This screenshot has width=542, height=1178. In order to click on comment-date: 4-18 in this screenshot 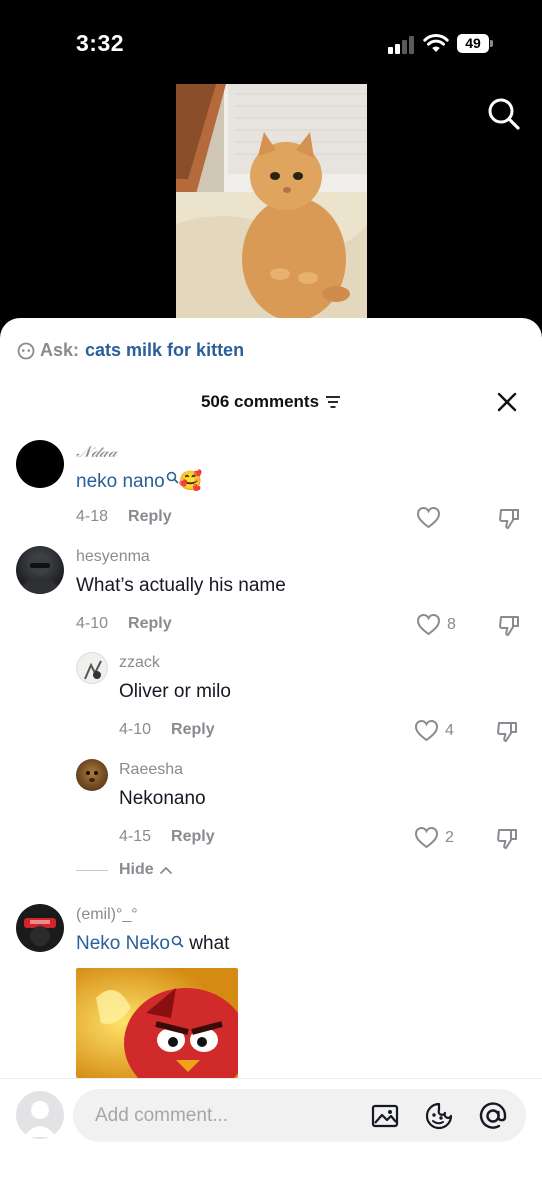, I will do `click(92, 516)`.